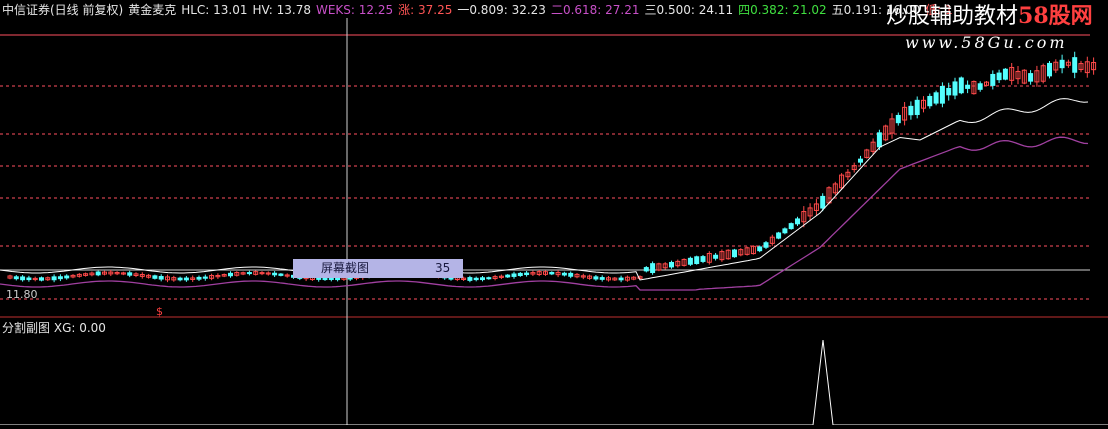  I want to click on fib-0618-value: 二0.618: 27.21, so click(595, 10).